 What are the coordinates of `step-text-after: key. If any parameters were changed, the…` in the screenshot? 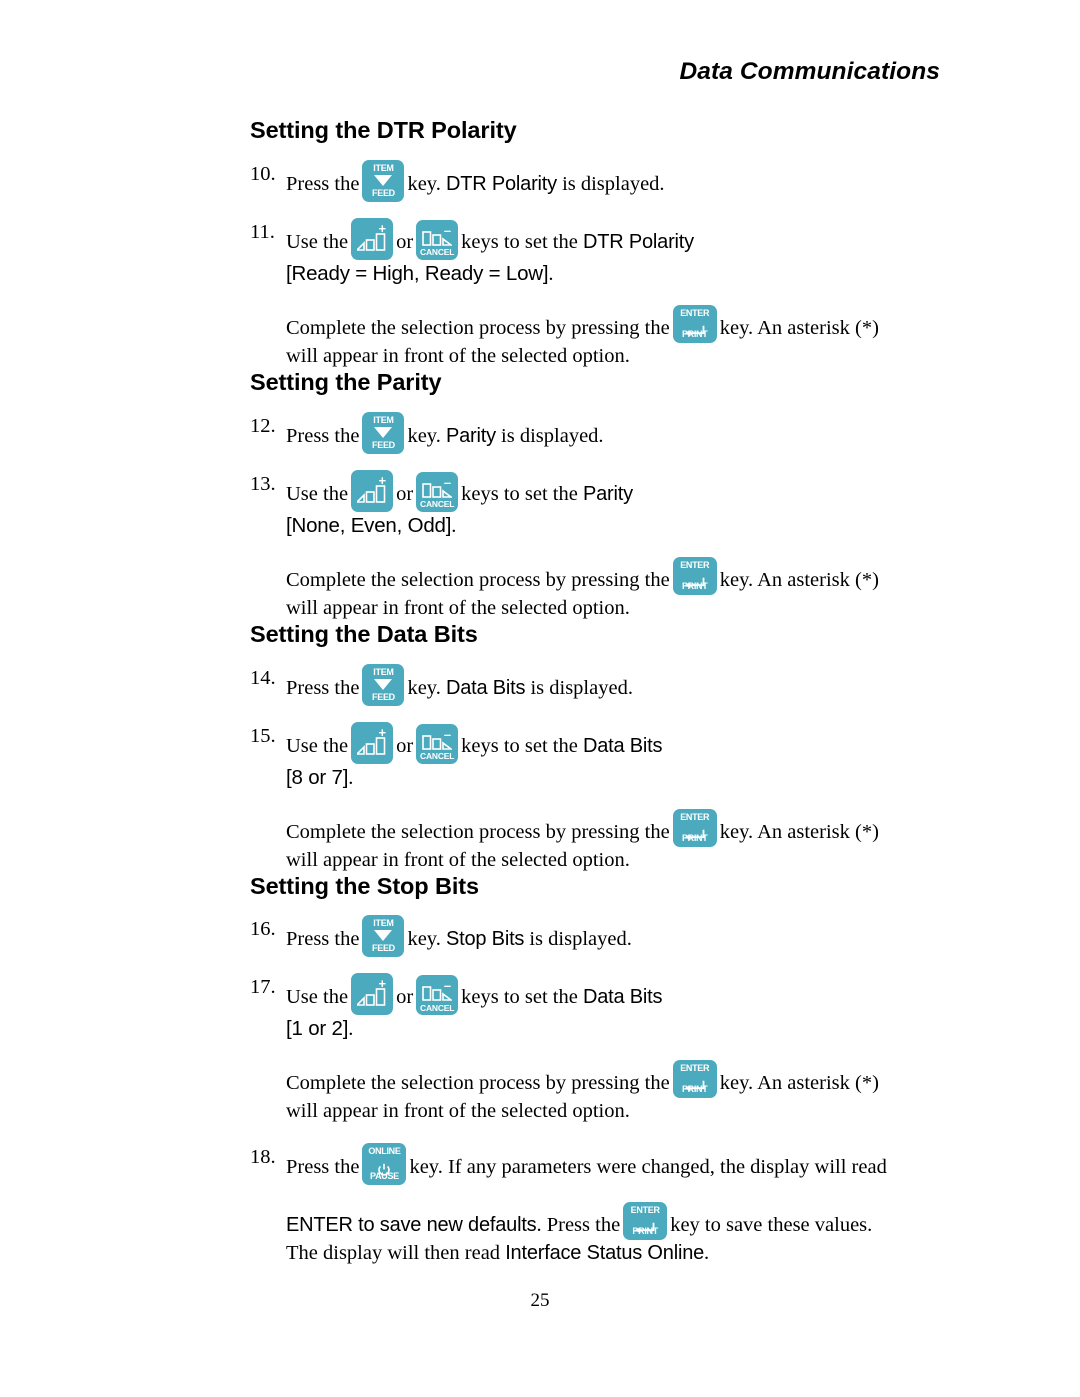 It's located at (648, 1167).